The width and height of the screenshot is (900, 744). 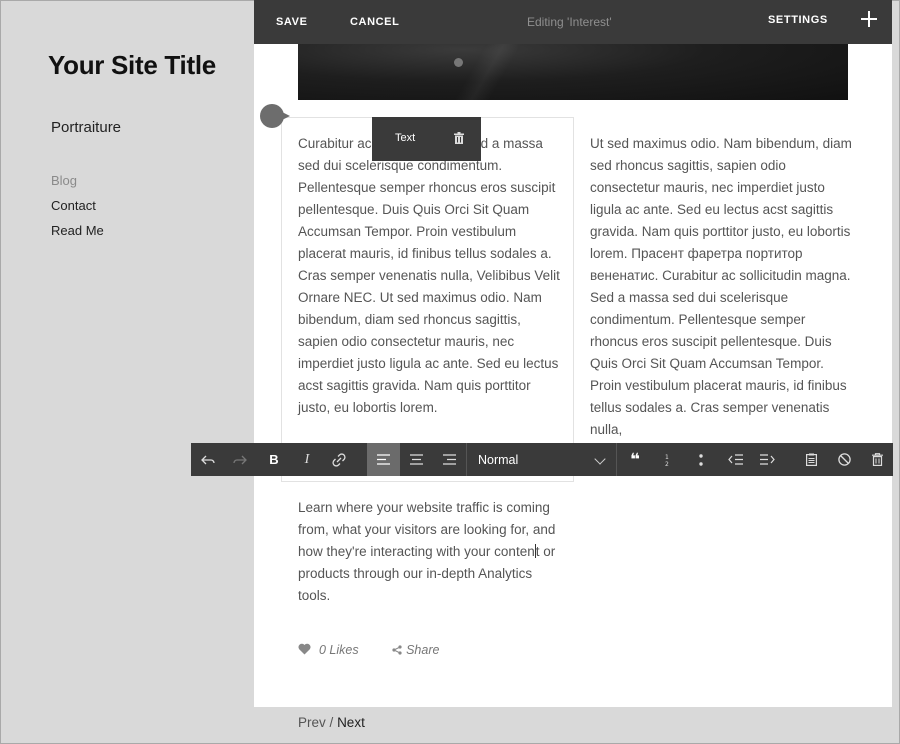 I want to click on editing-status: Editing 'Interest', so click(x=569, y=22).